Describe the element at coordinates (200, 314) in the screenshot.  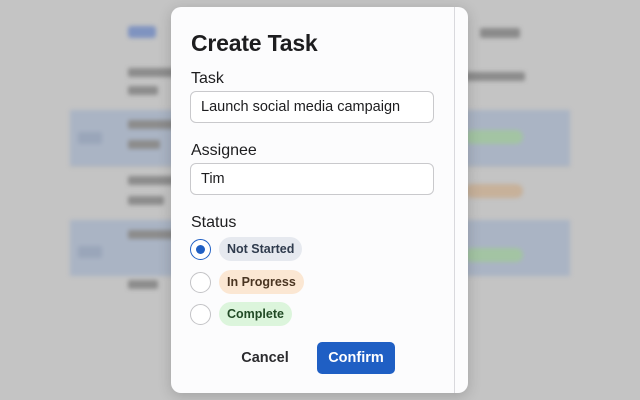
I see `status-radio-complete` at that location.